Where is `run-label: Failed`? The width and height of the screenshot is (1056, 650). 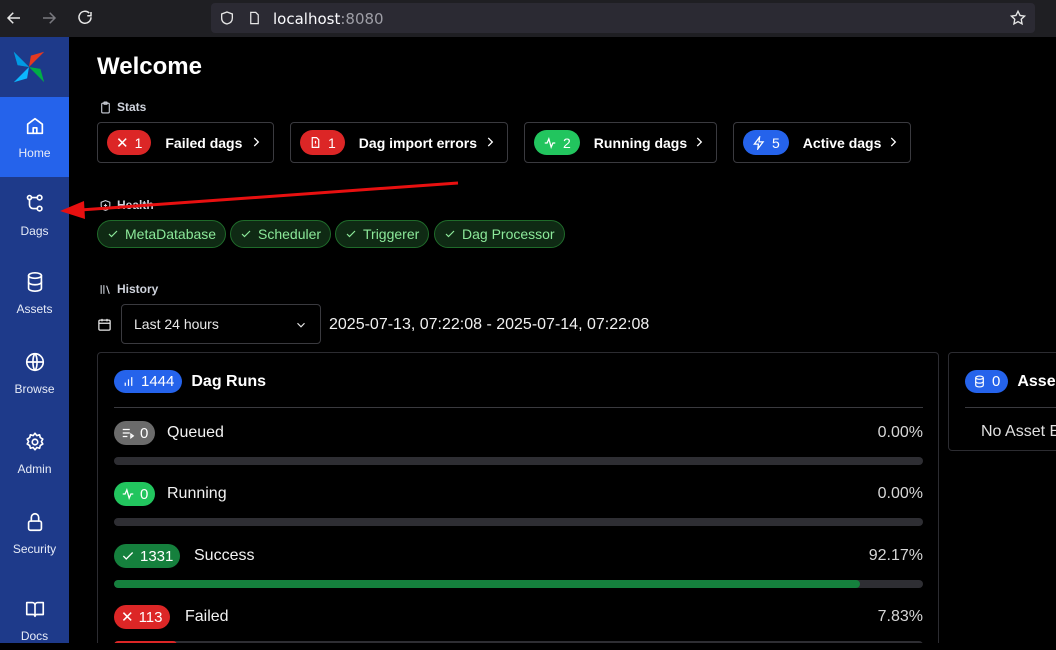 run-label: Failed is located at coordinates (207, 616).